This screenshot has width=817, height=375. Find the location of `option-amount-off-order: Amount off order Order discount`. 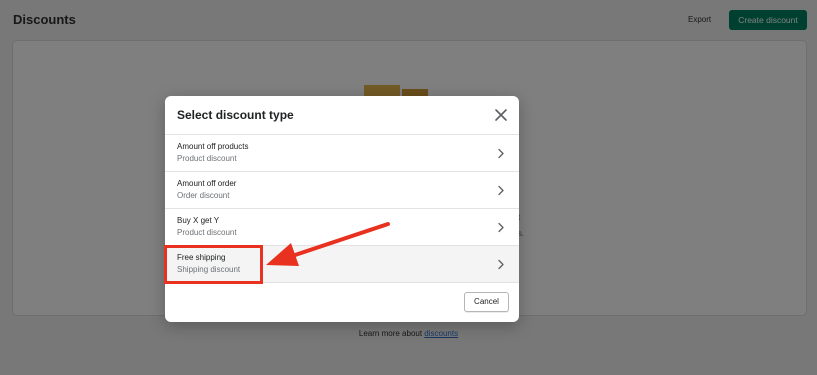

option-amount-off-order: Amount off order Order discount is located at coordinates (342, 190).